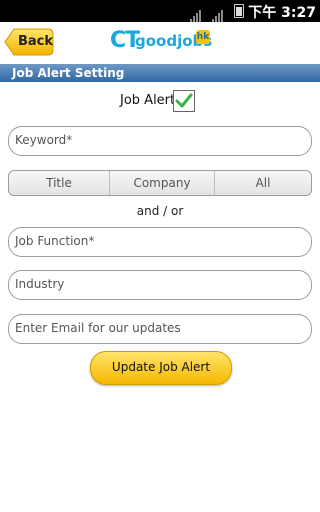 This screenshot has height=512, width=320. I want to click on job-alert-label: Job Alert:, so click(150, 100).